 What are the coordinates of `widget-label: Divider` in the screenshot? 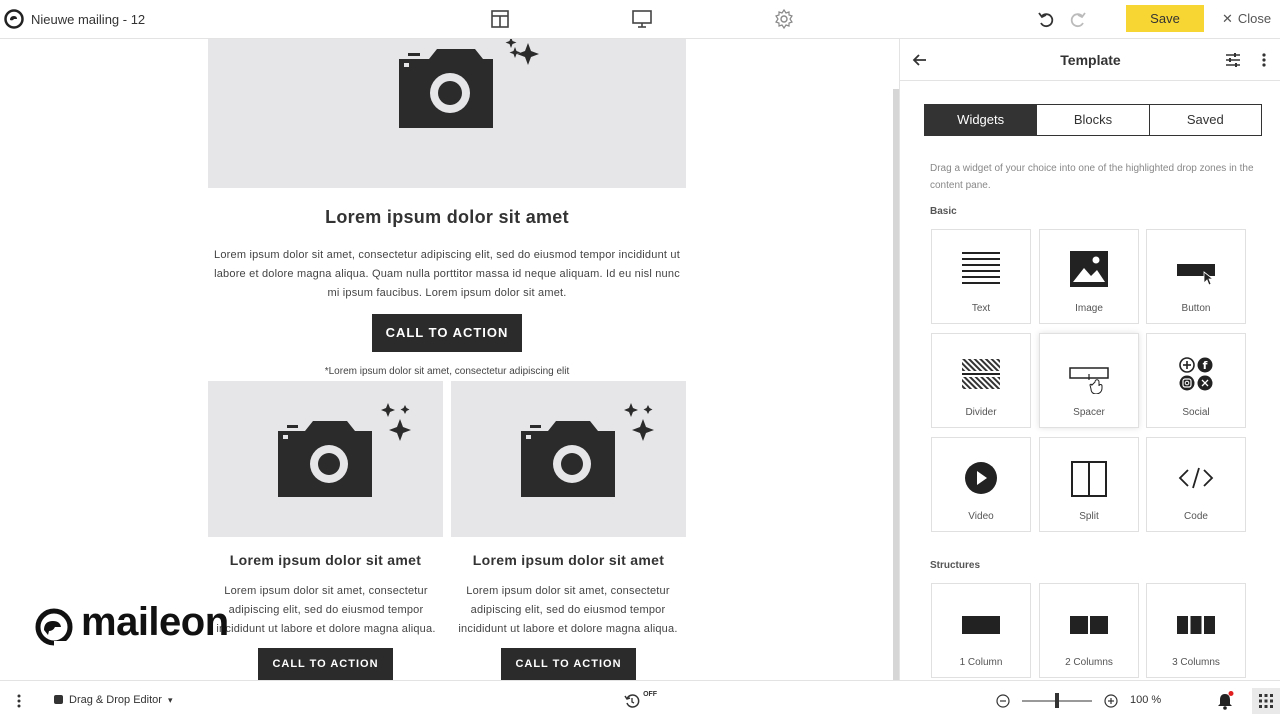 It's located at (981, 412).